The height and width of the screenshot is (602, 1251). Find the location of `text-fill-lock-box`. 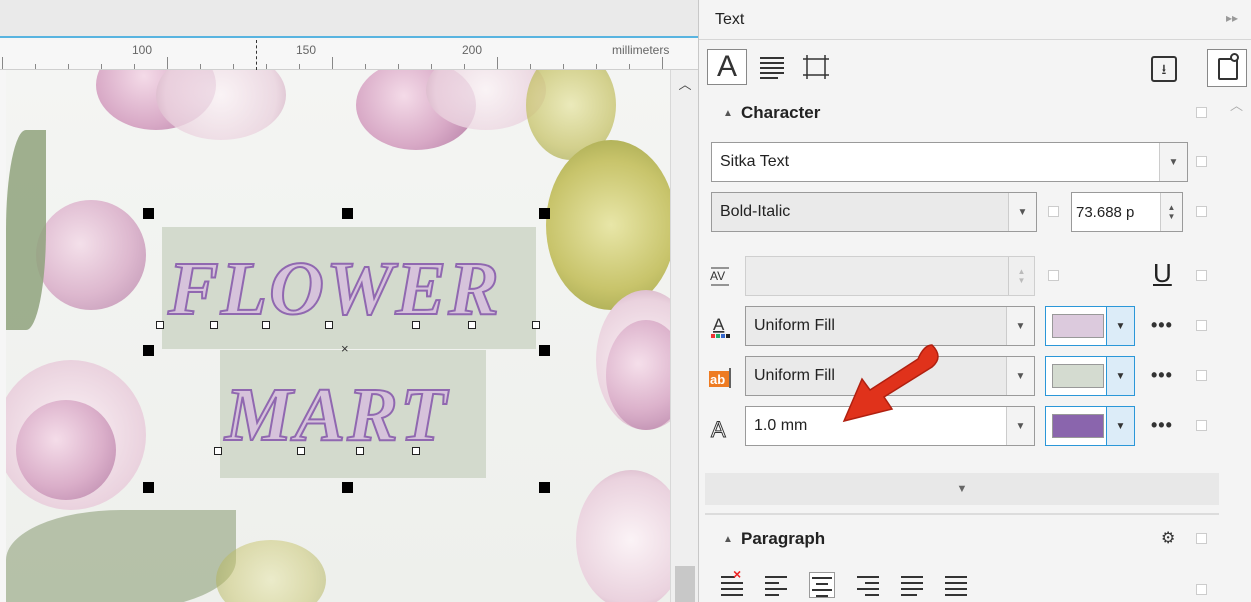

text-fill-lock-box is located at coordinates (1201, 325).